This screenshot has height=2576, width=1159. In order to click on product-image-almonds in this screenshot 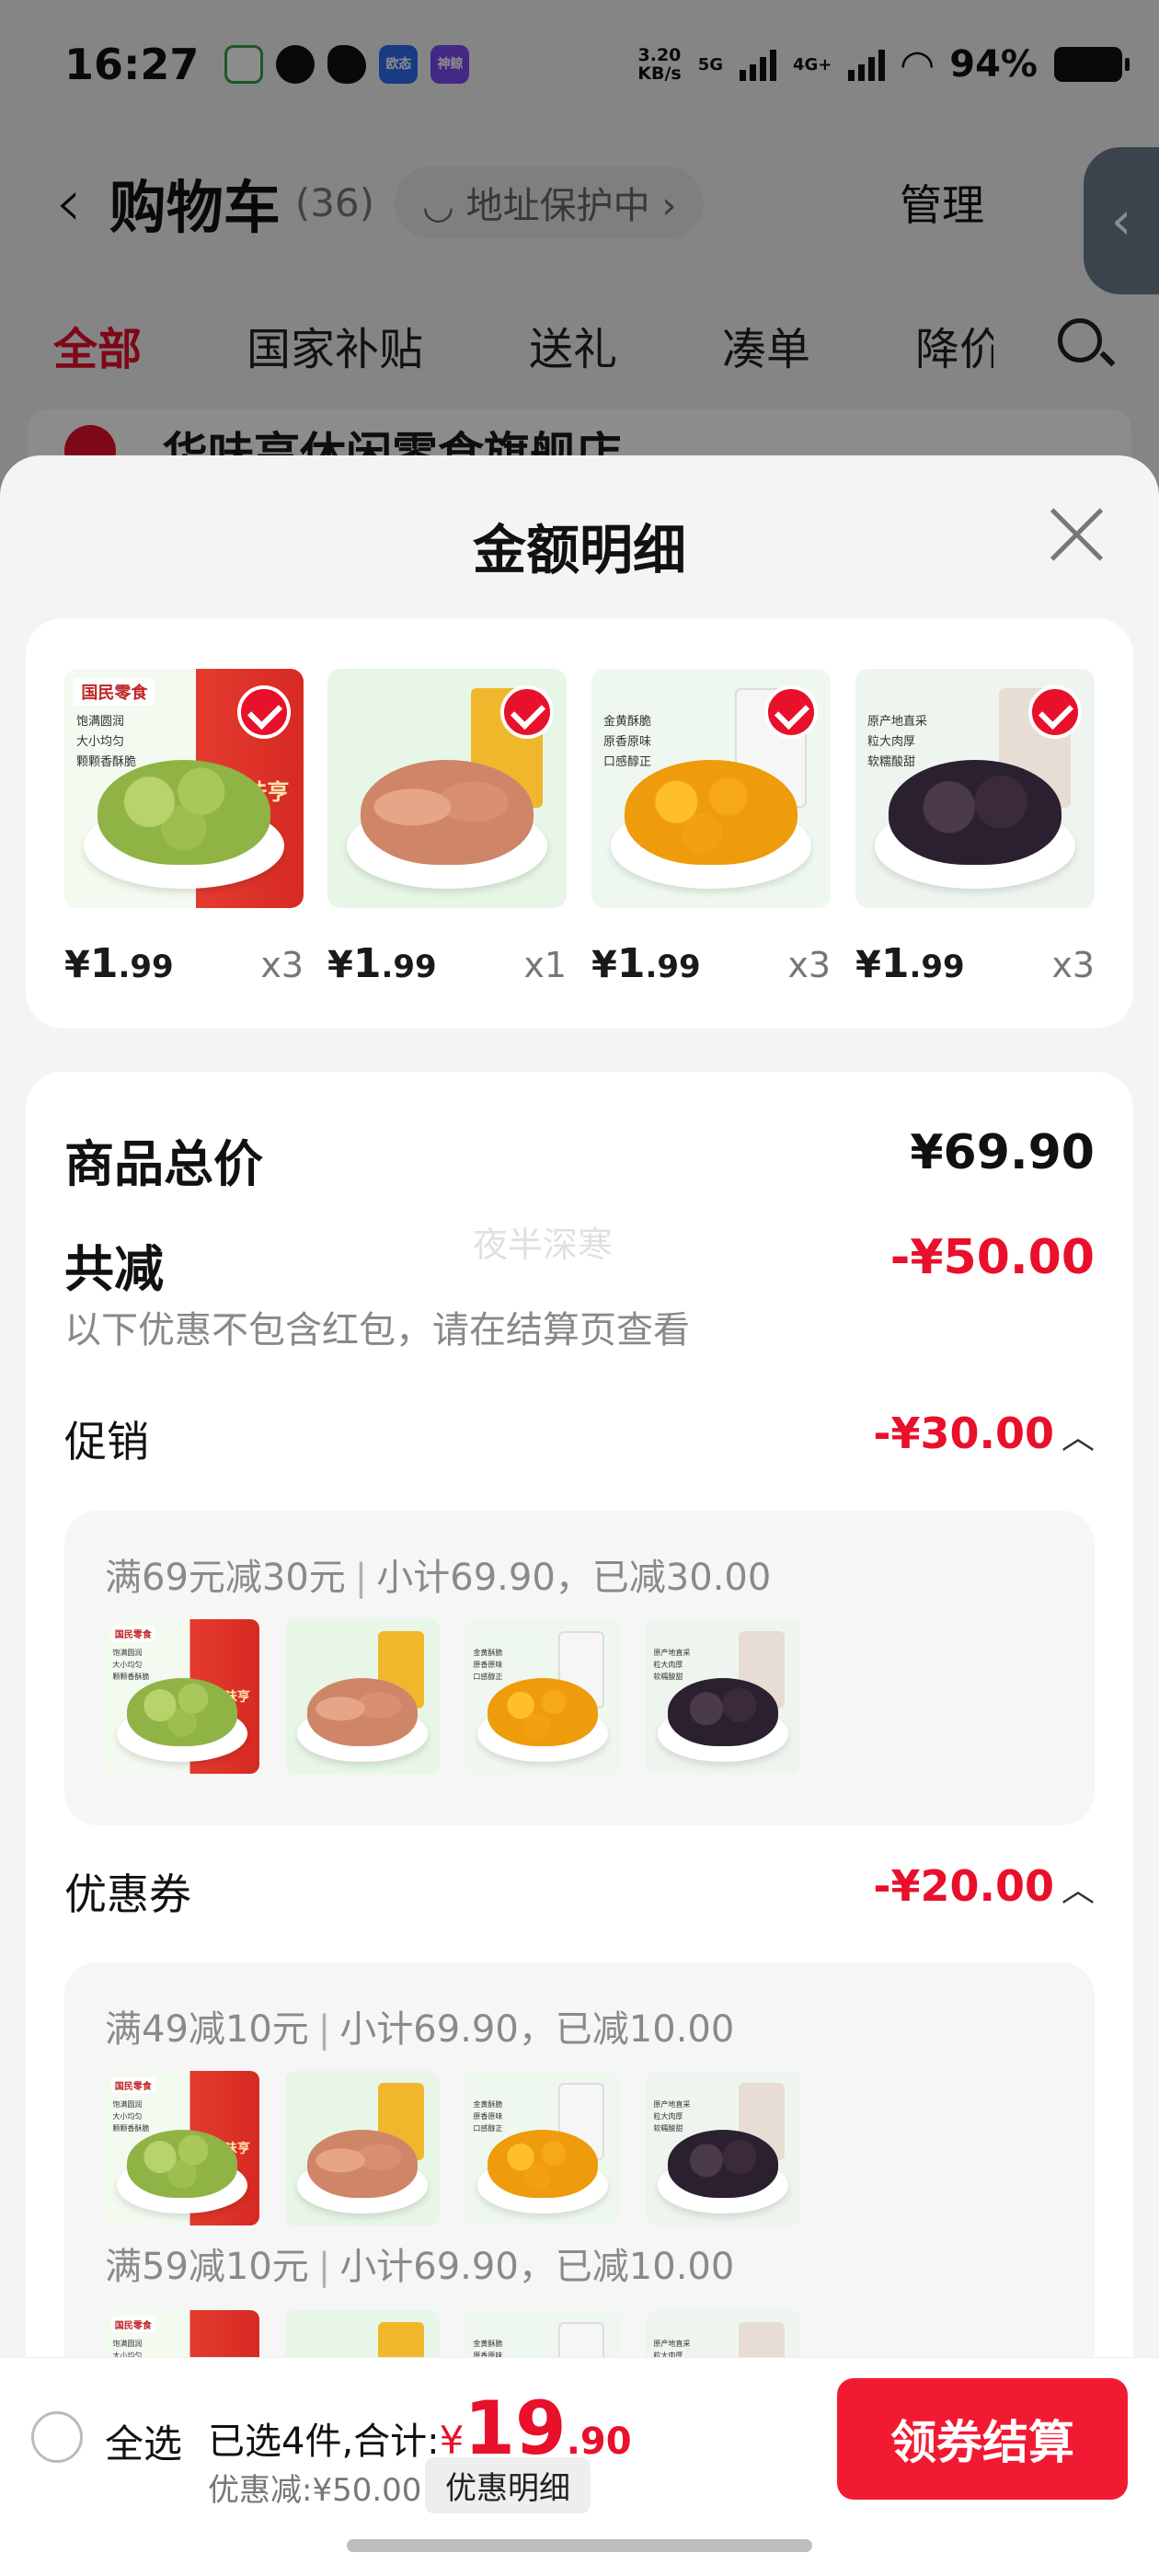, I will do `click(447, 788)`.